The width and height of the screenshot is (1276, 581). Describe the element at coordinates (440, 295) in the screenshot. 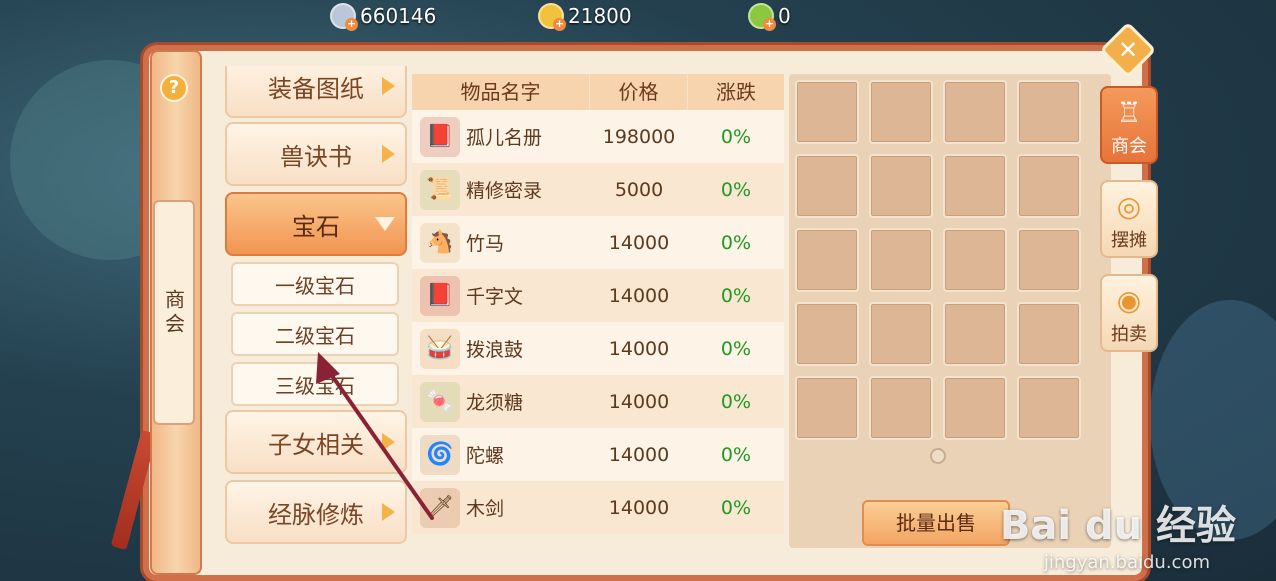

I see `red-book-icon: 📕` at that location.